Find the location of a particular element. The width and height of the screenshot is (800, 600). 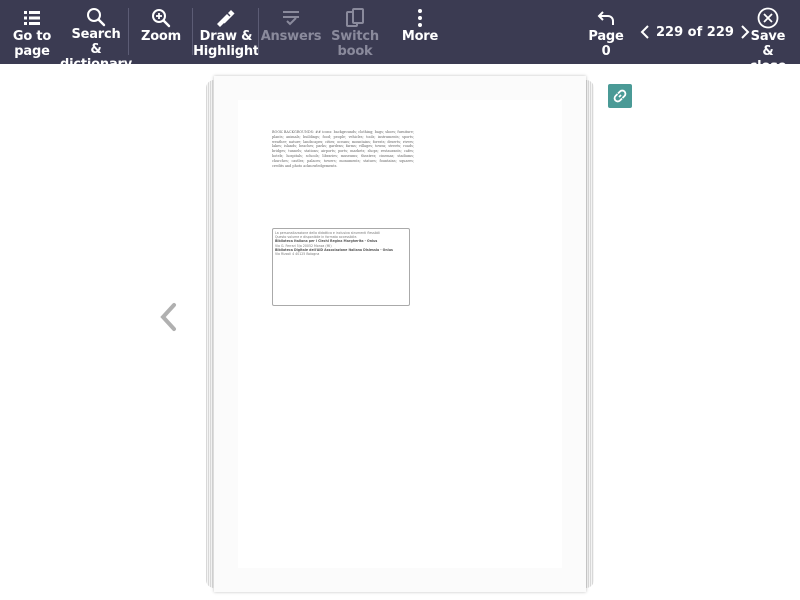

link-button is located at coordinates (620, 96).